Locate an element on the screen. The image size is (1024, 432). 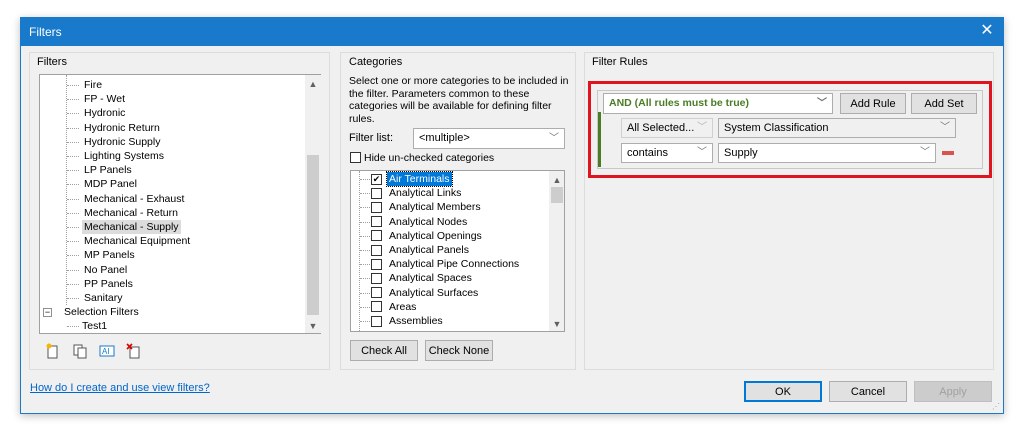
delete-icon is located at coordinates (134, 351).